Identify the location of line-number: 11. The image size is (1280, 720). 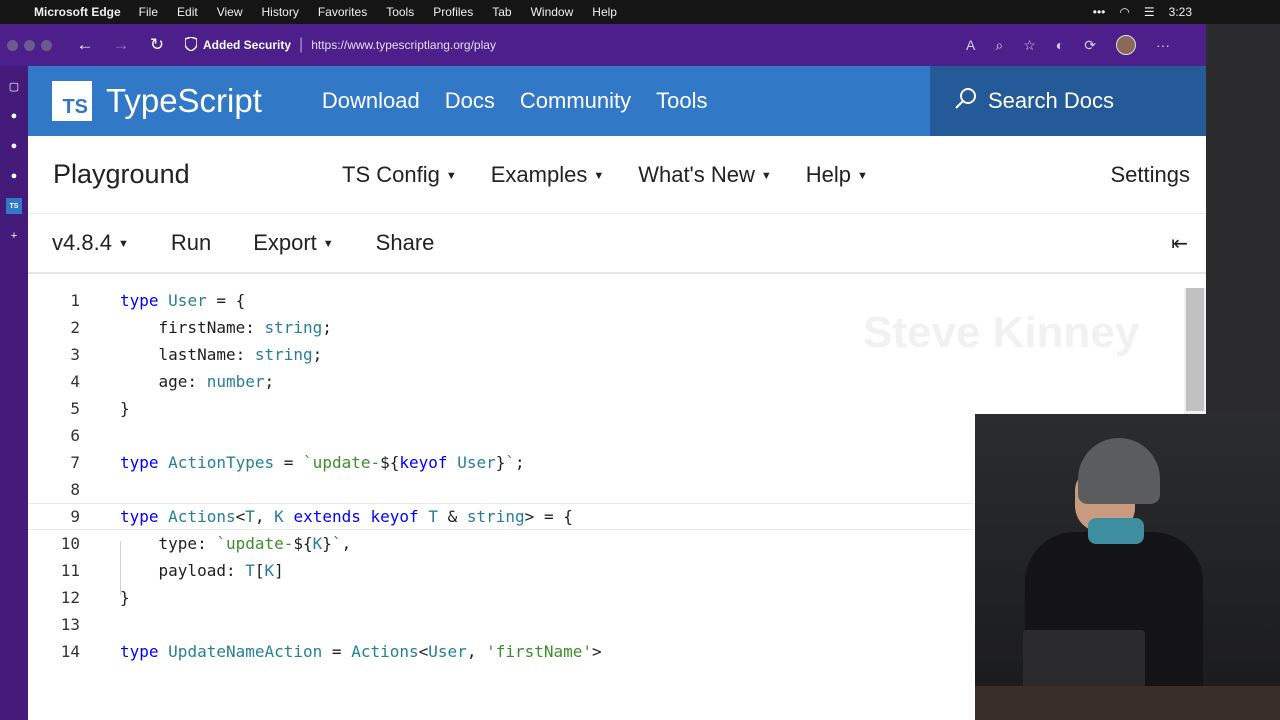
(70, 570).